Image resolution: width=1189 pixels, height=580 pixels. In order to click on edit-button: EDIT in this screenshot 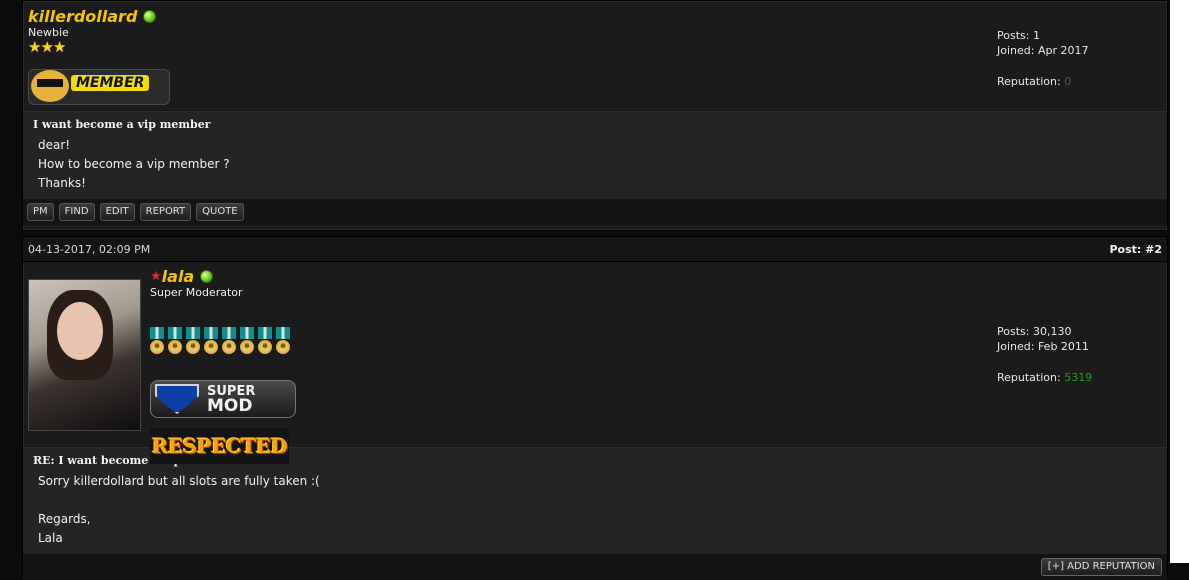, I will do `click(117, 212)`.